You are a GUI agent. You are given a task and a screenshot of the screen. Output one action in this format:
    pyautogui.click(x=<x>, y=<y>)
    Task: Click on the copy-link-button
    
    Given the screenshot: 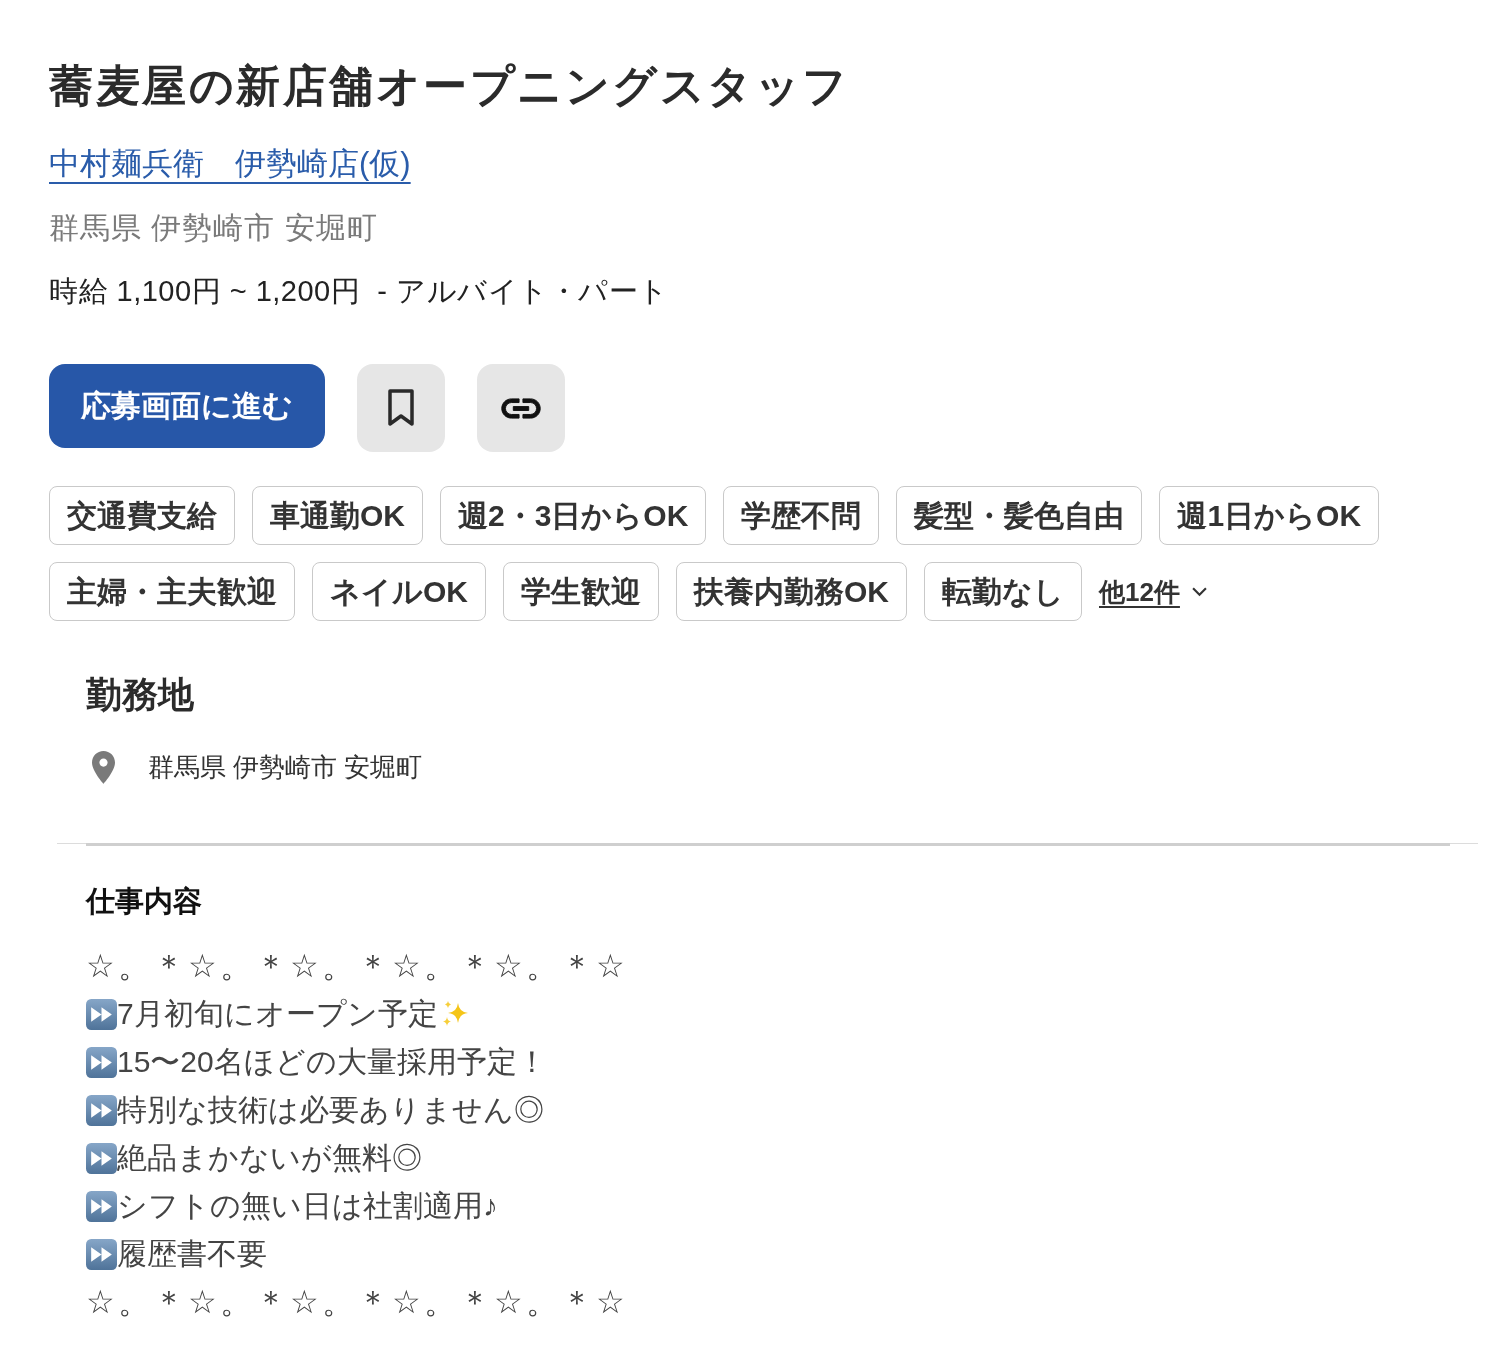 What is the action you would take?
    pyautogui.click(x=521, y=408)
    